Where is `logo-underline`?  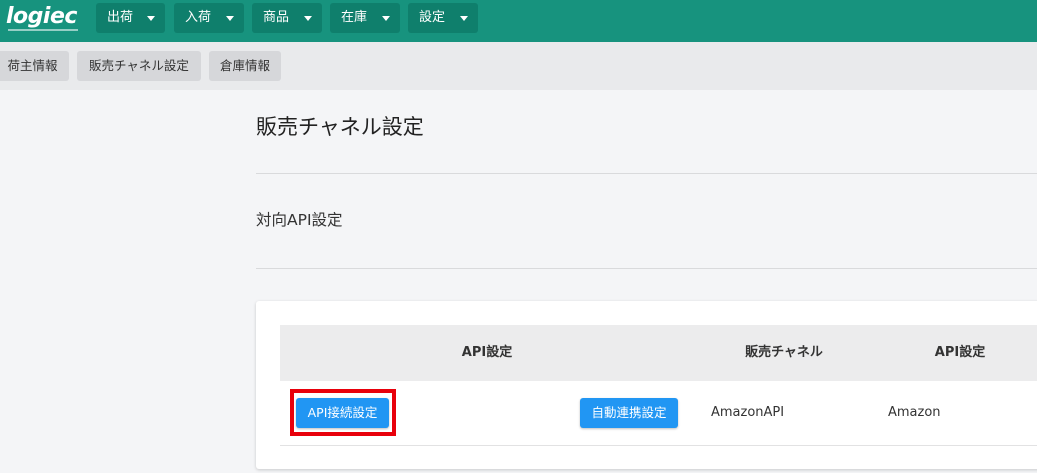 logo-underline is located at coordinates (43, 30).